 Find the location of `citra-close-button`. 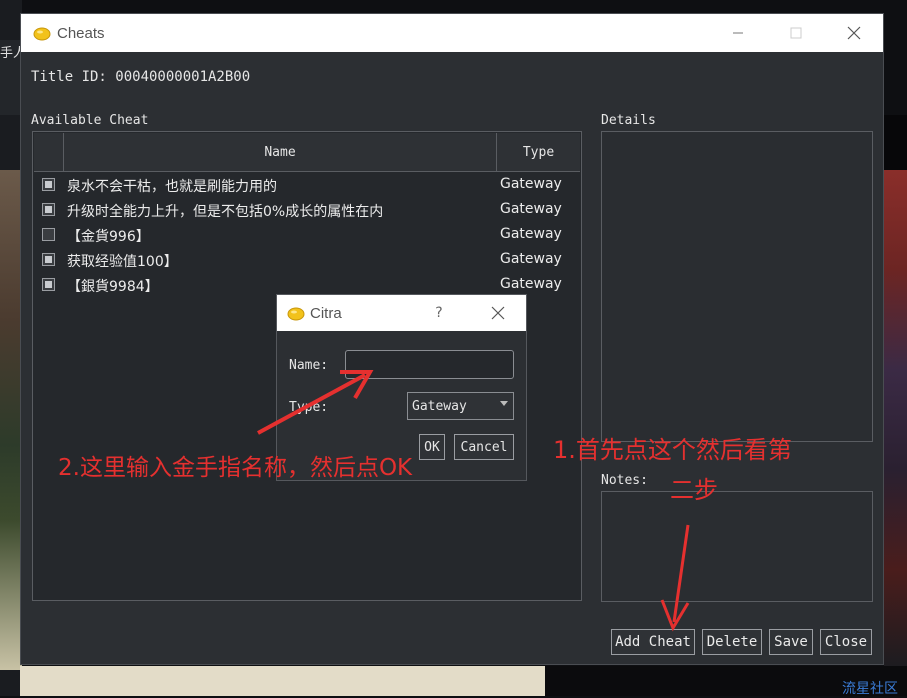

citra-close-button is located at coordinates (498, 313).